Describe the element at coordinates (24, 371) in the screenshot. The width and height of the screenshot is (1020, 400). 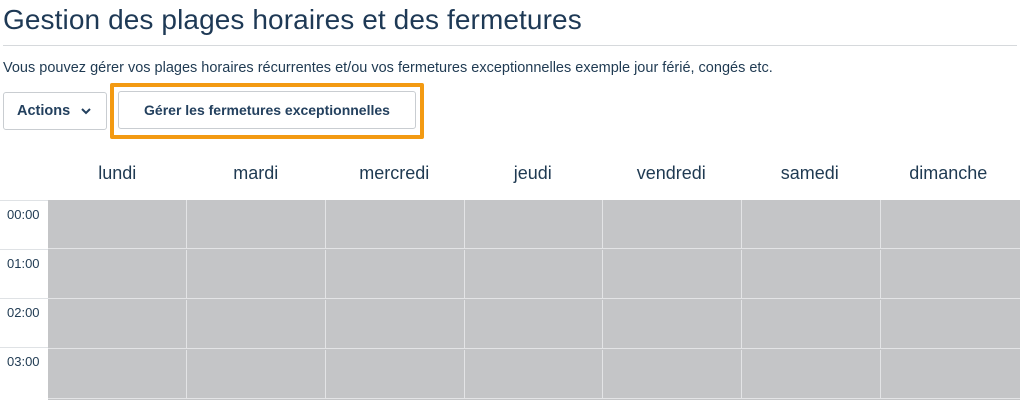
I see `time-label: 03:00` at that location.